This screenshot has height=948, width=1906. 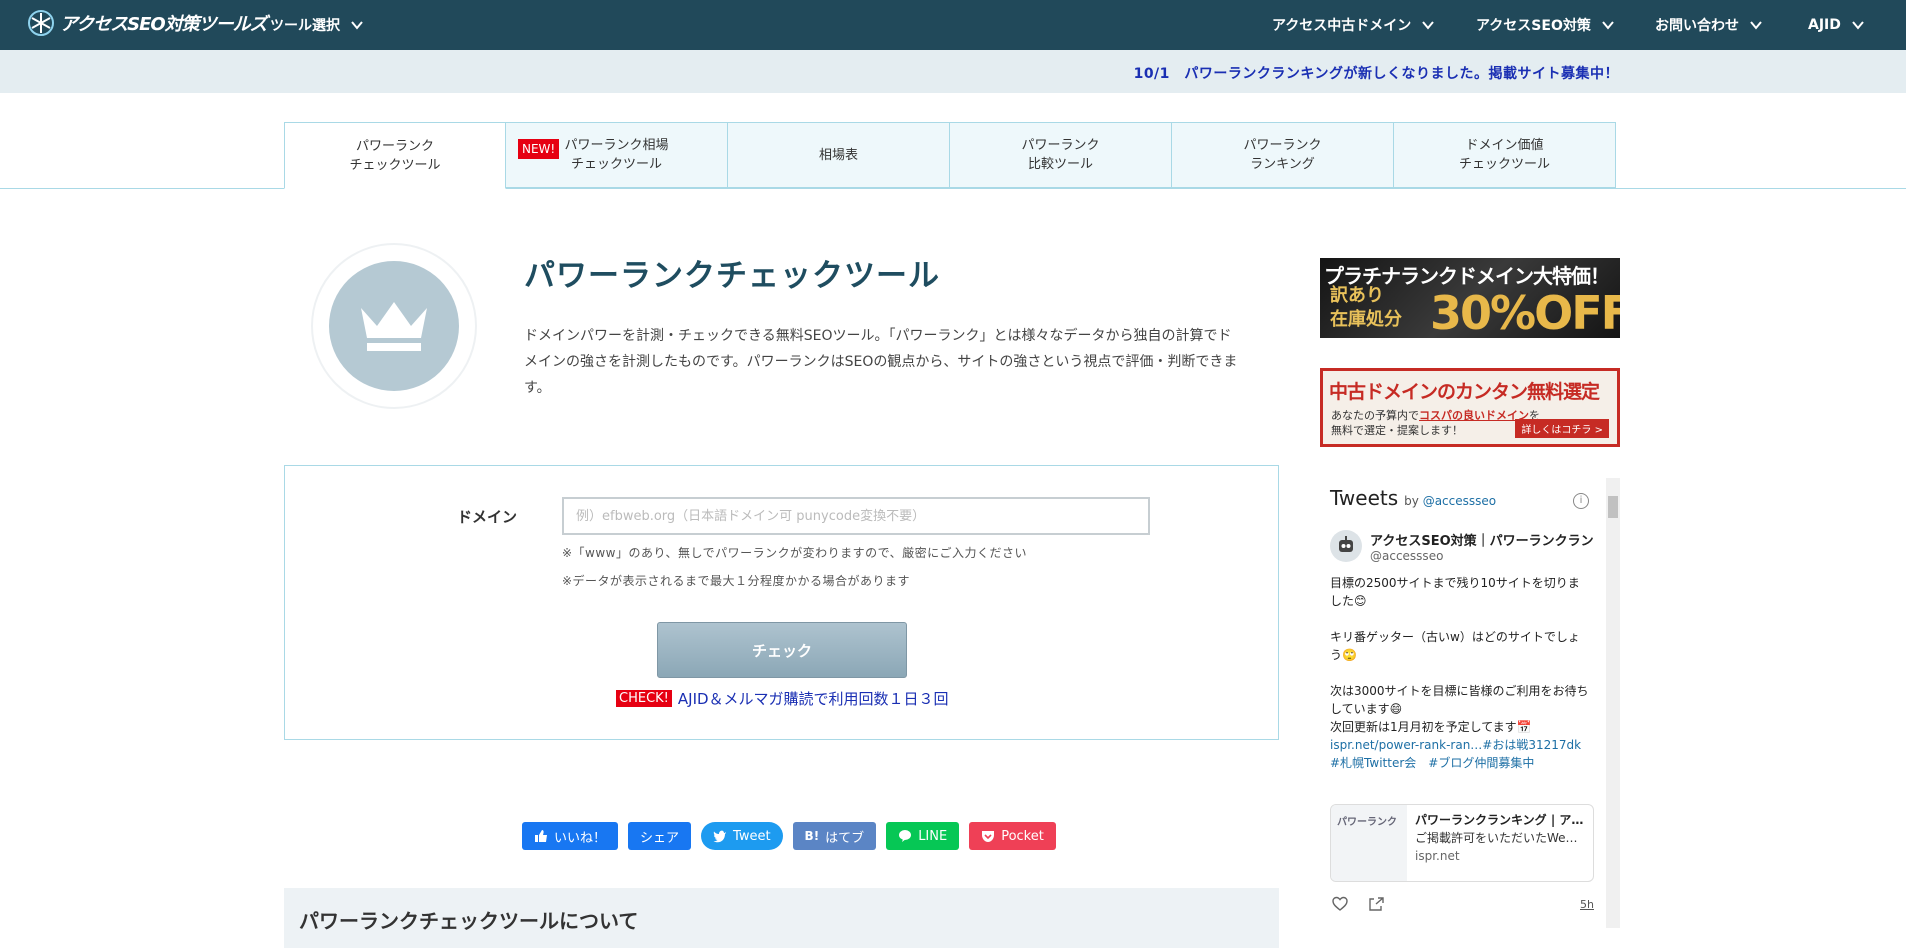 What do you see at coordinates (1364, 498) in the screenshot?
I see `tweets-title: Tweets` at bounding box center [1364, 498].